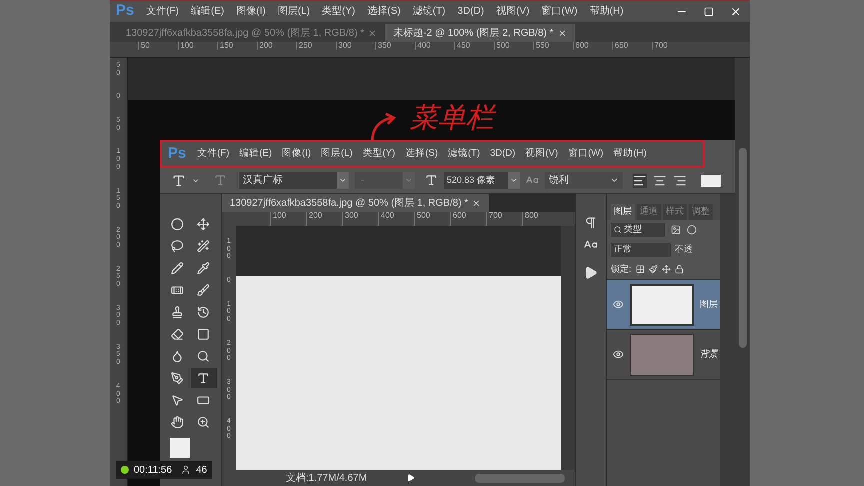 This screenshot has width=864, height=486. I want to click on paragraph-icon, so click(591, 223).